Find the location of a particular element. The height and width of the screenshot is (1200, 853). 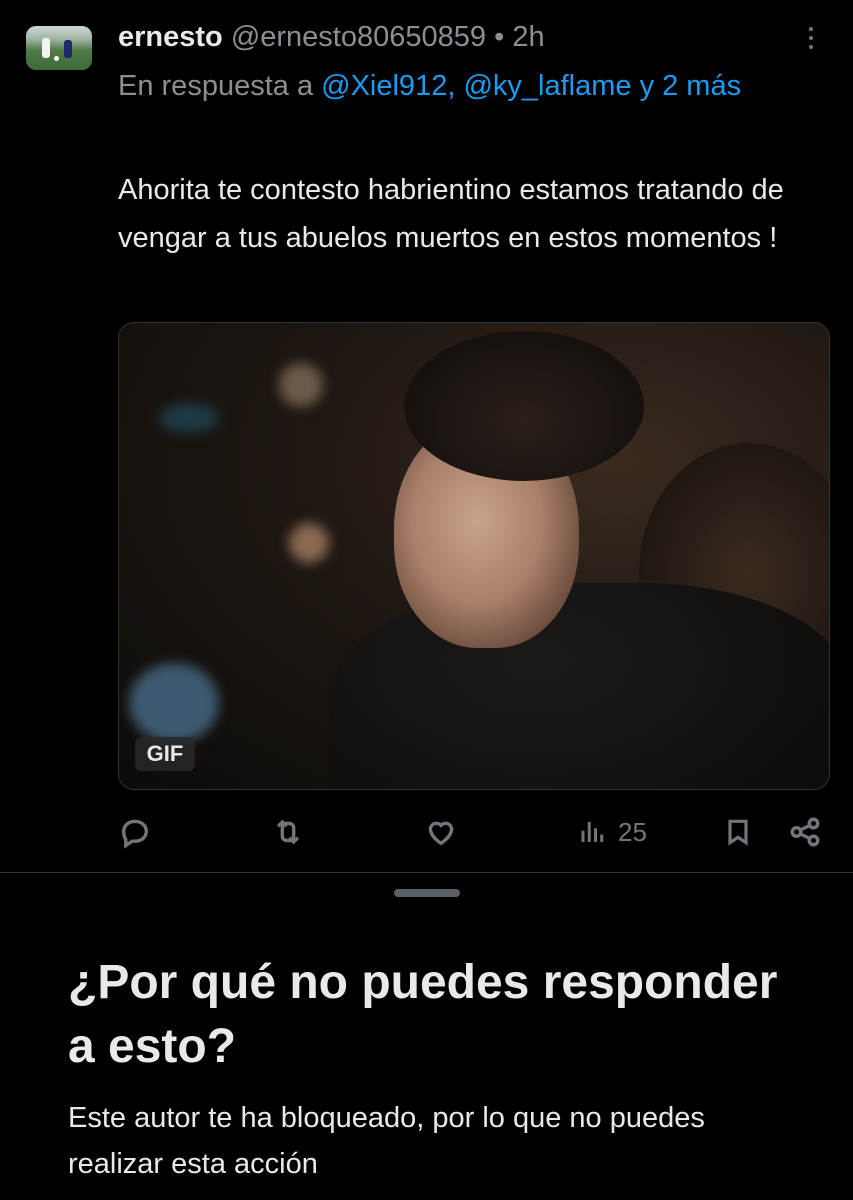

author-name: ernesto is located at coordinates (170, 37).